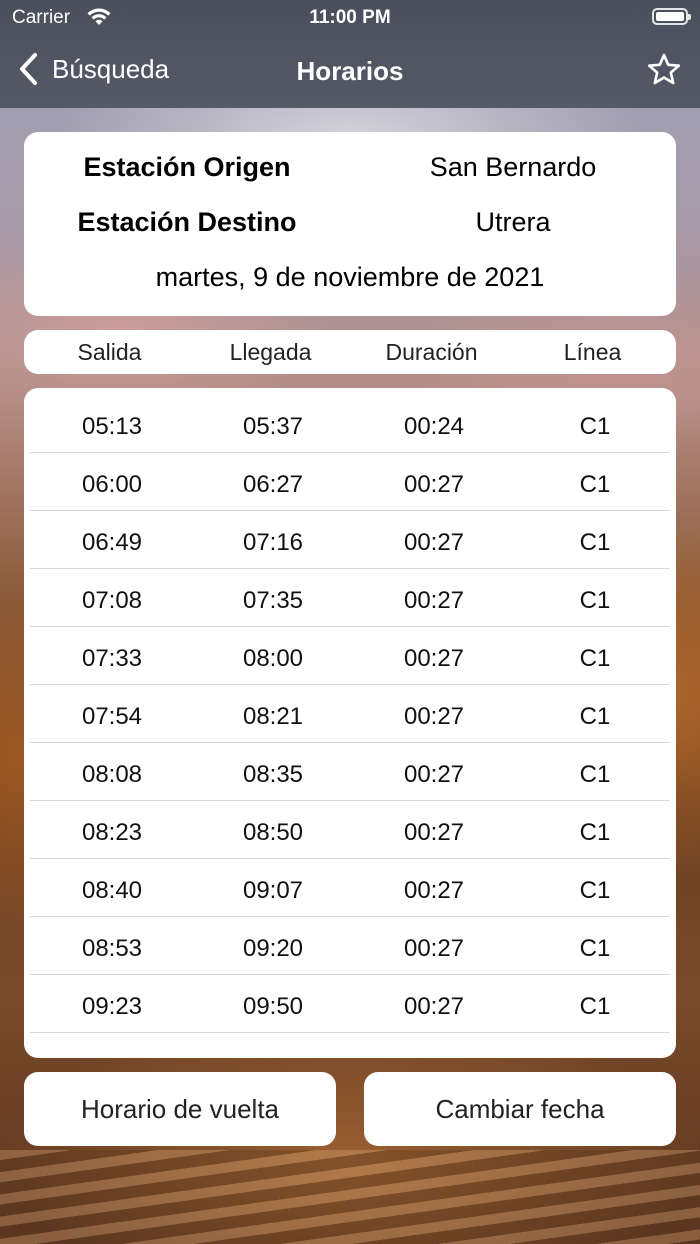 The image size is (700, 1244). I want to click on arrival-time: 09:20, so click(273, 948).